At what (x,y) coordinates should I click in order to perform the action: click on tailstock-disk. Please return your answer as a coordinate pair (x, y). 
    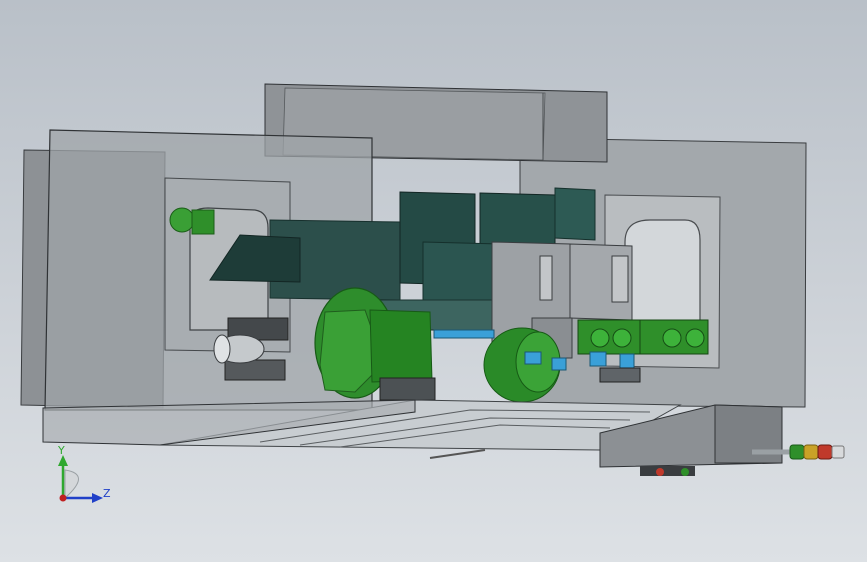
    Looking at the image, I should click on (522, 365).